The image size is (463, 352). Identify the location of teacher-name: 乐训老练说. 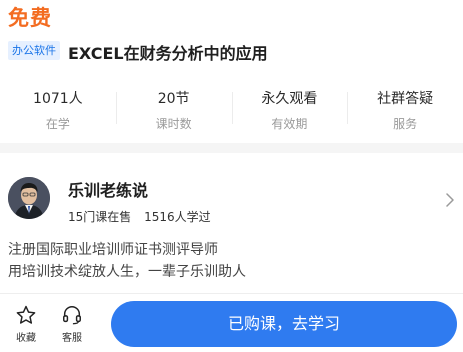
(108, 190).